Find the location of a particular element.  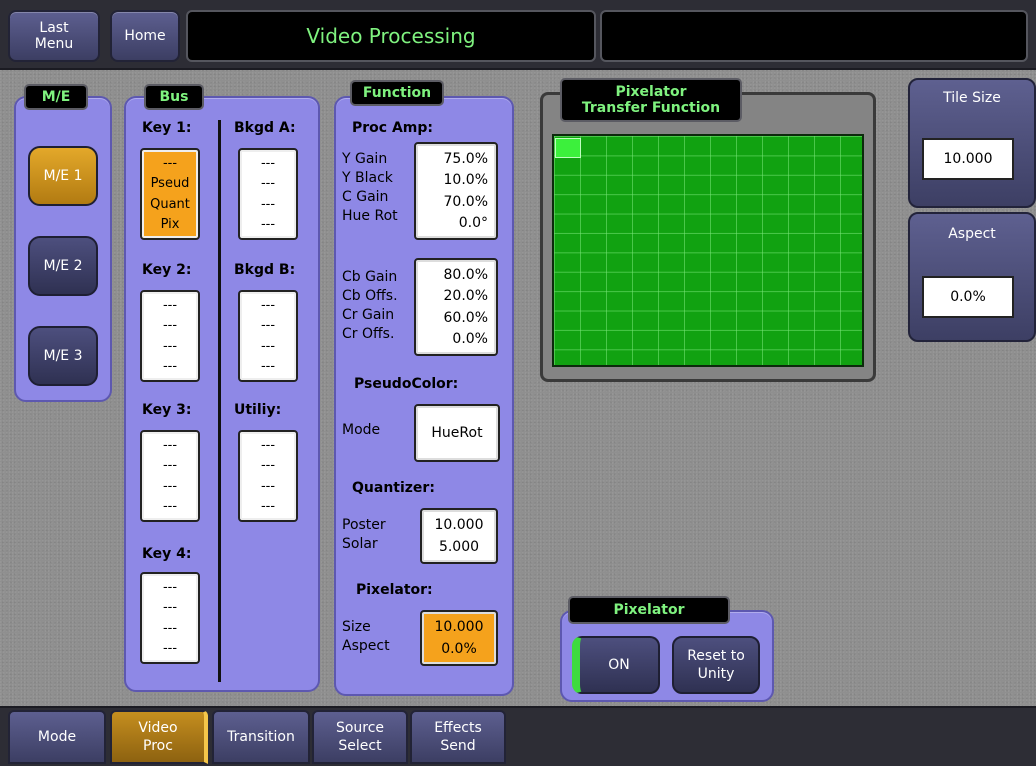

home-button: Home is located at coordinates (145, 36).